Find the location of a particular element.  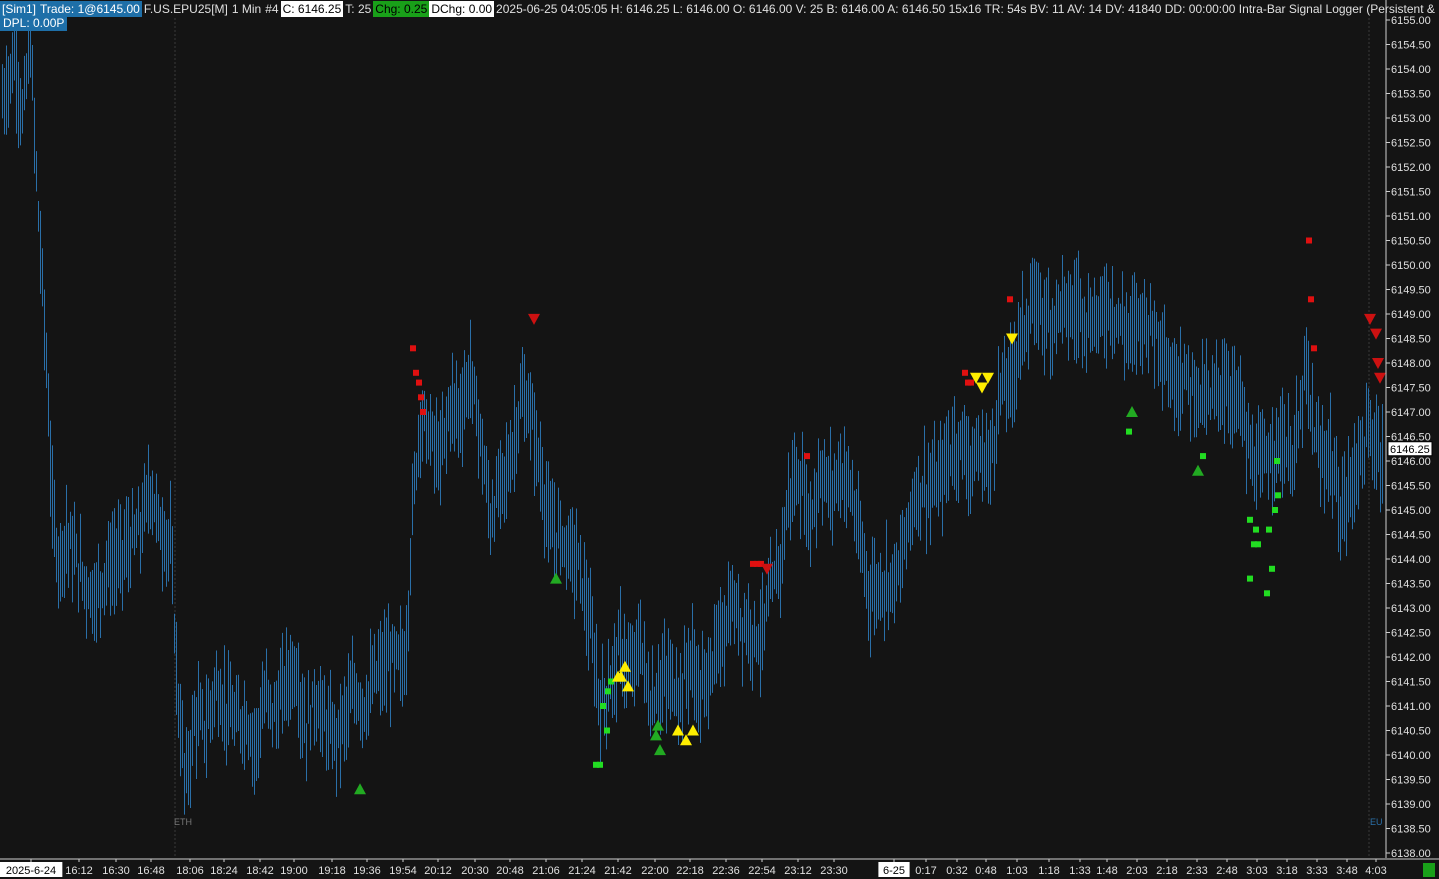

bar-index: #4 is located at coordinates (272, 8).